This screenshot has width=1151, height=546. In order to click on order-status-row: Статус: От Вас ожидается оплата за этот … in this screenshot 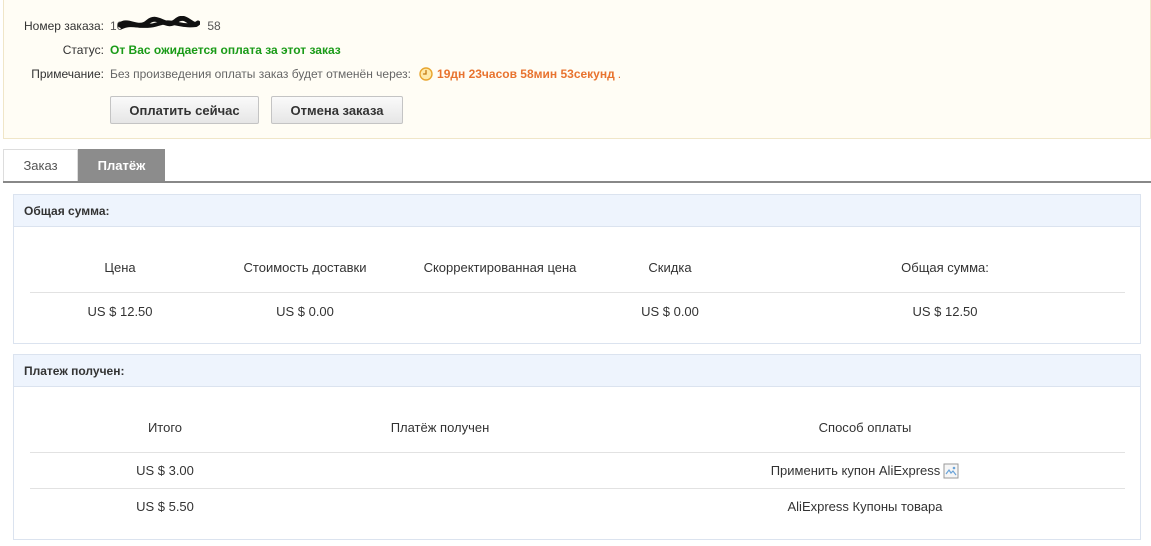, I will do `click(172, 50)`.